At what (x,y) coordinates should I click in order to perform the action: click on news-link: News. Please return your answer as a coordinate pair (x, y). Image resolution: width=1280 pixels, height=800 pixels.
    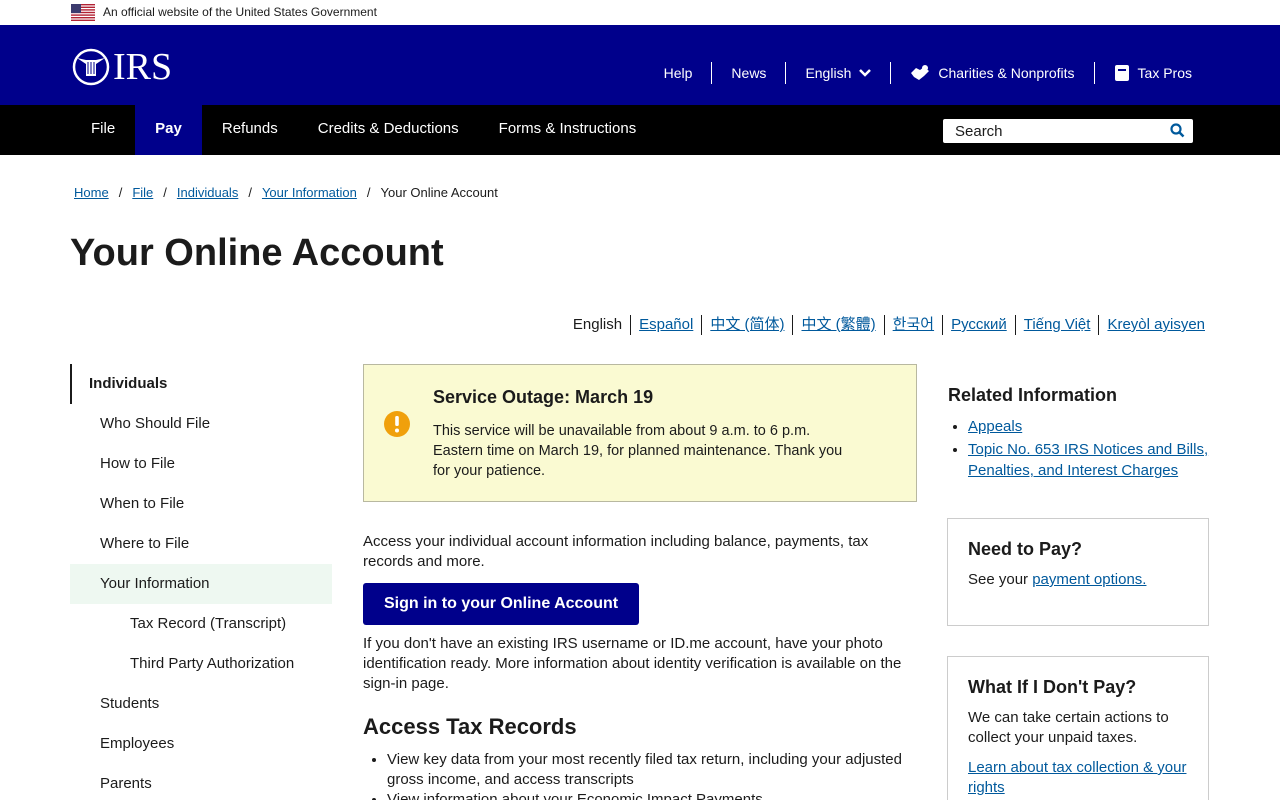
    Looking at the image, I should click on (748, 73).